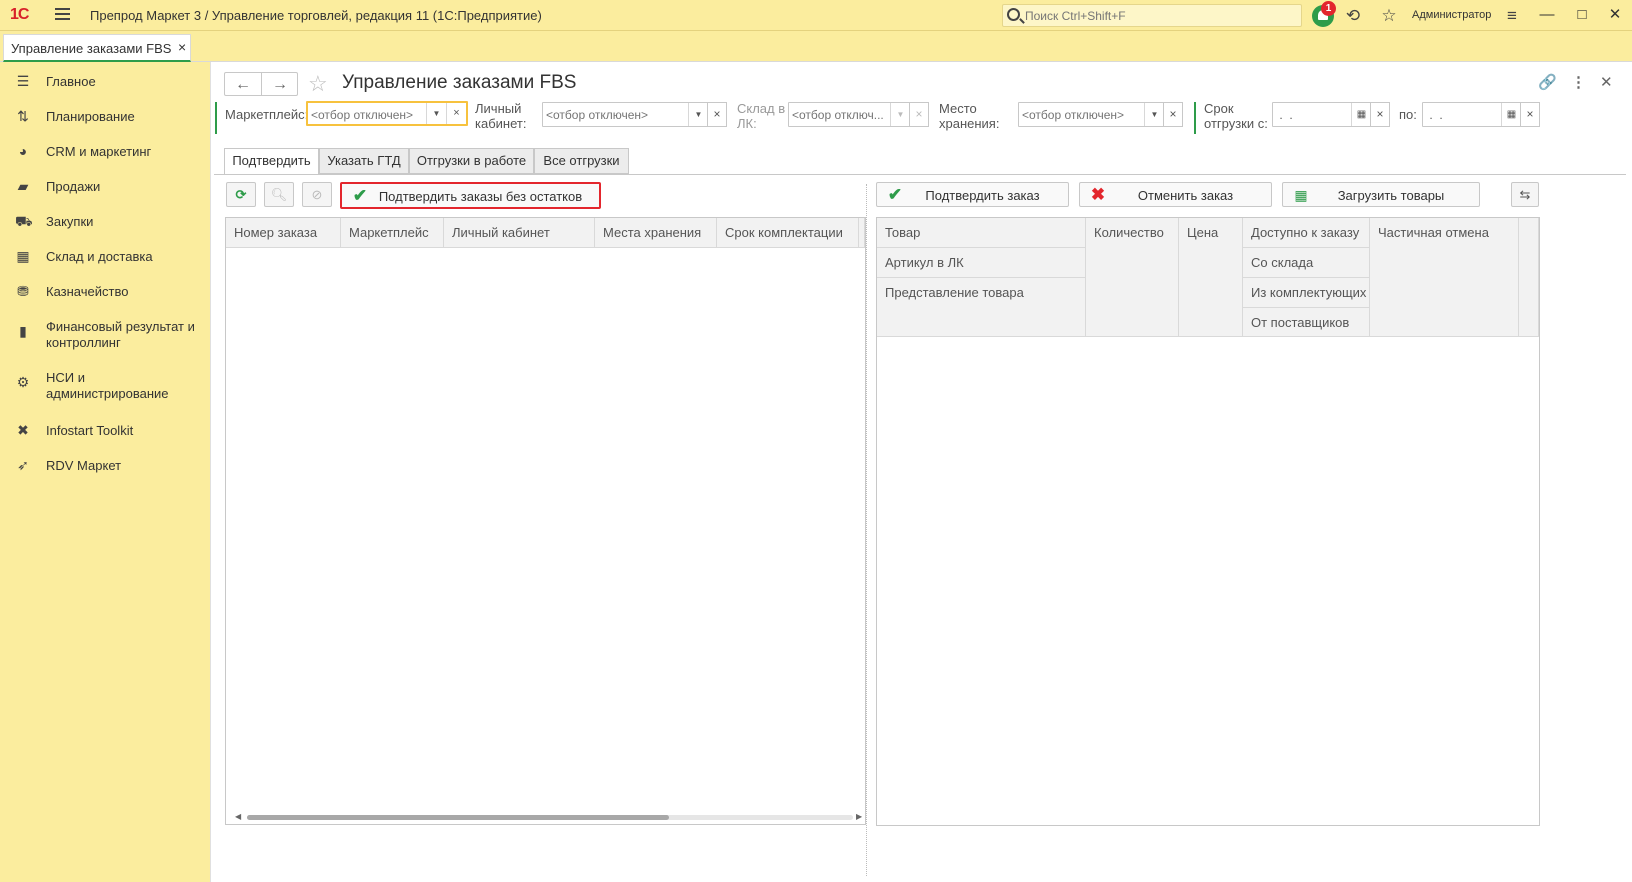  Describe the element at coordinates (238, 816) in the screenshot. I see `scroll-left-icon: ◀` at that location.